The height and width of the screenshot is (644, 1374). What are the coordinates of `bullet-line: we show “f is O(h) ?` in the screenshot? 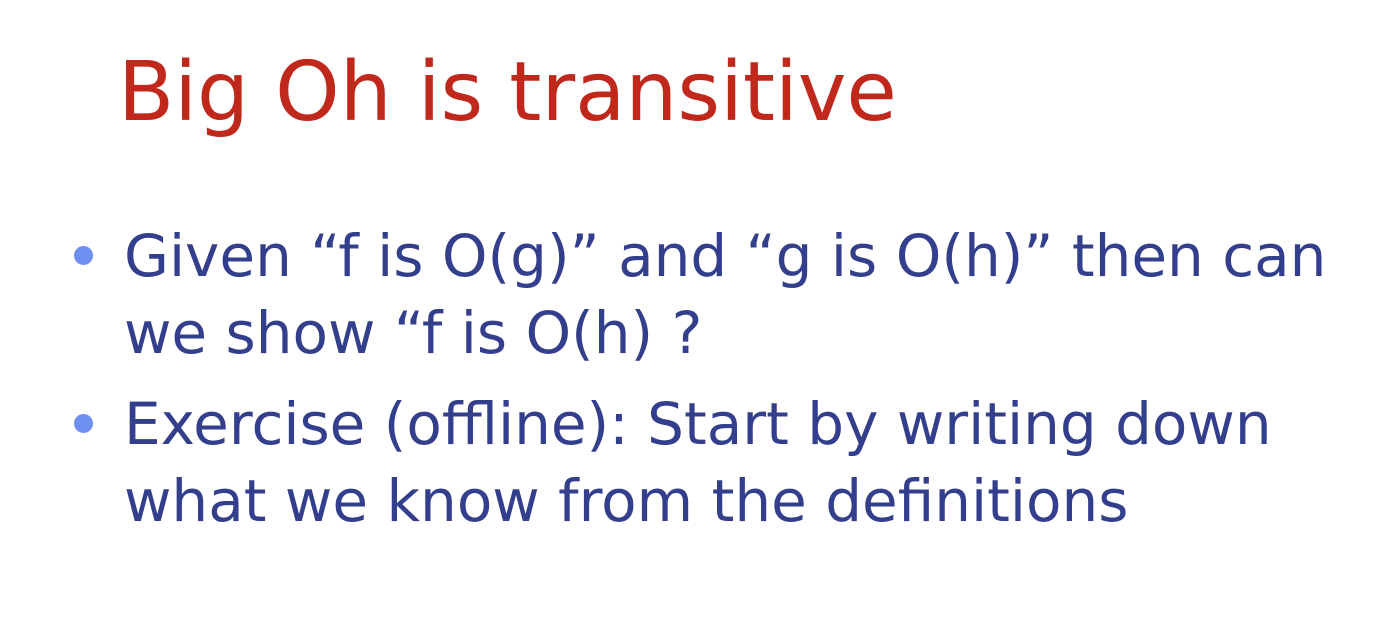 It's located at (413, 333).